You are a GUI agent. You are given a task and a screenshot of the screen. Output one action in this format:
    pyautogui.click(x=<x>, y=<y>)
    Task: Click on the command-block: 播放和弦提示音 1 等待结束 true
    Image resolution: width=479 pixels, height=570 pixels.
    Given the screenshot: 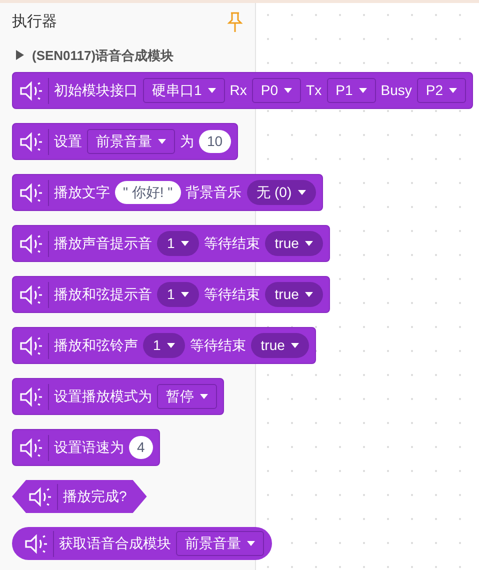 What is the action you would take?
    pyautogui.click(x=171, y=294)
    